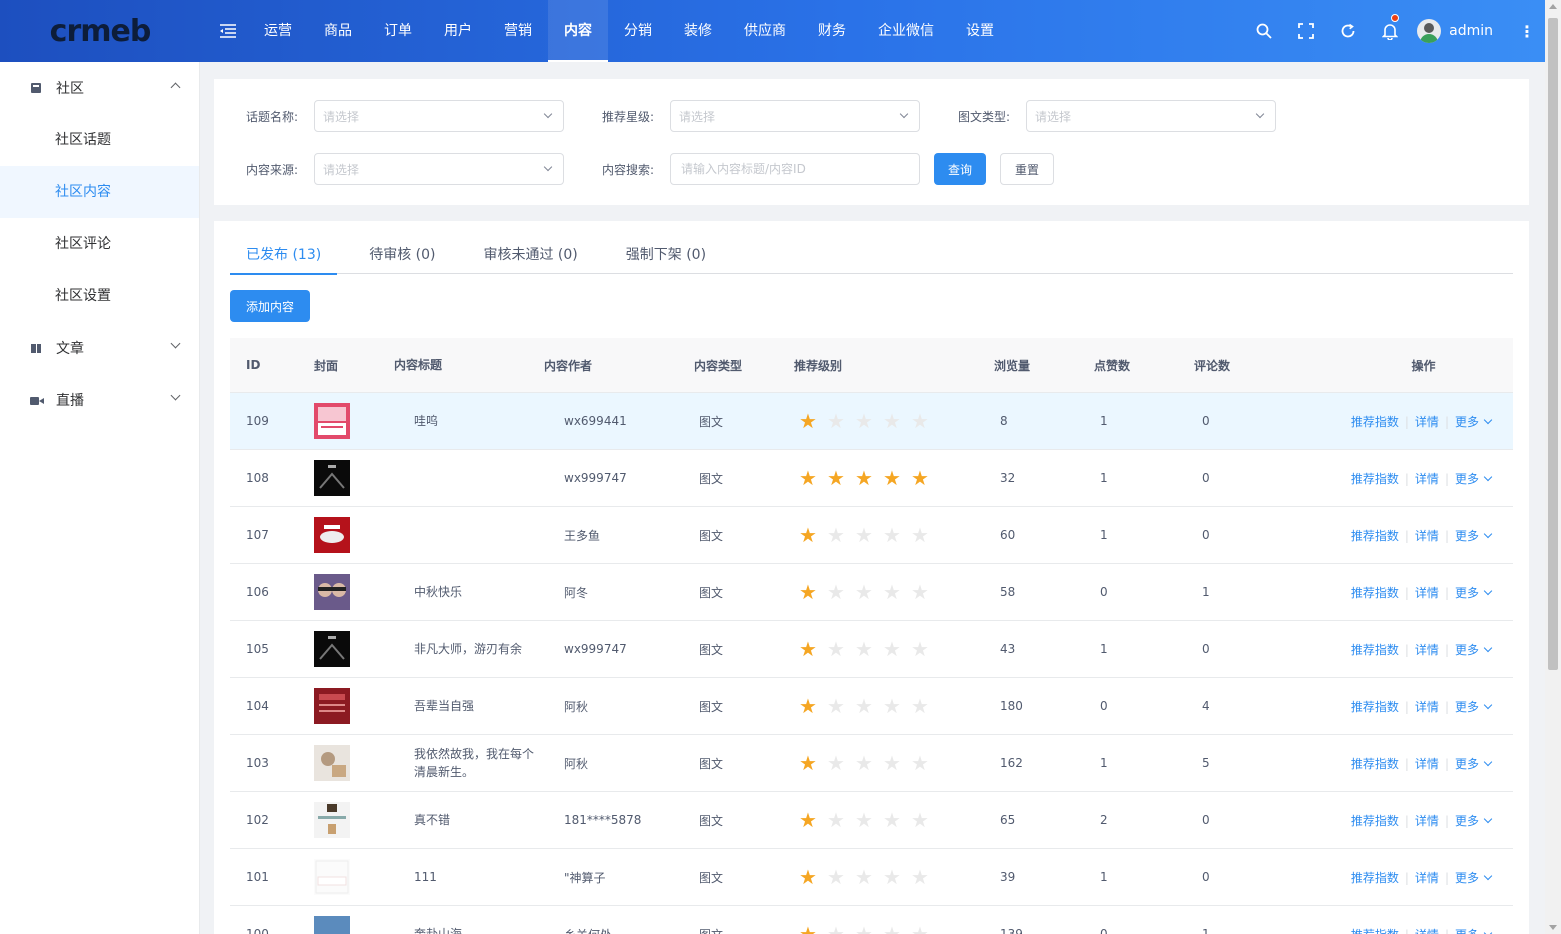 Image resolution: width=1561 pixels, height=934 pixels. What do you see at coordinates (1027, 169) in the screenshot?
I see `reset-button: 重置` at bounding box center [1027, 169].